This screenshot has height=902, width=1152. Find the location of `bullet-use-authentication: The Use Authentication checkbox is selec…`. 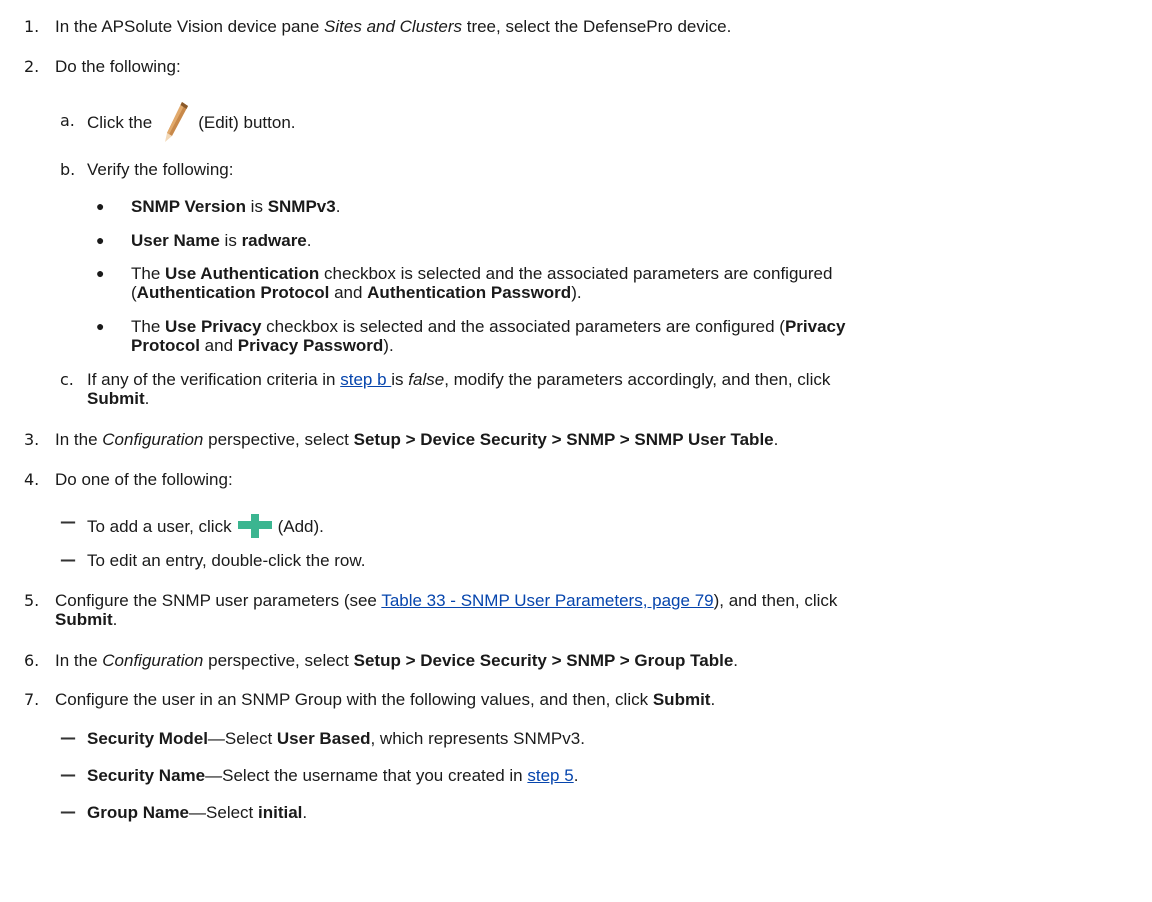

bullet-use-authentication: The Use Authentication checkbox is selec… is located at coordinates (482, 273).